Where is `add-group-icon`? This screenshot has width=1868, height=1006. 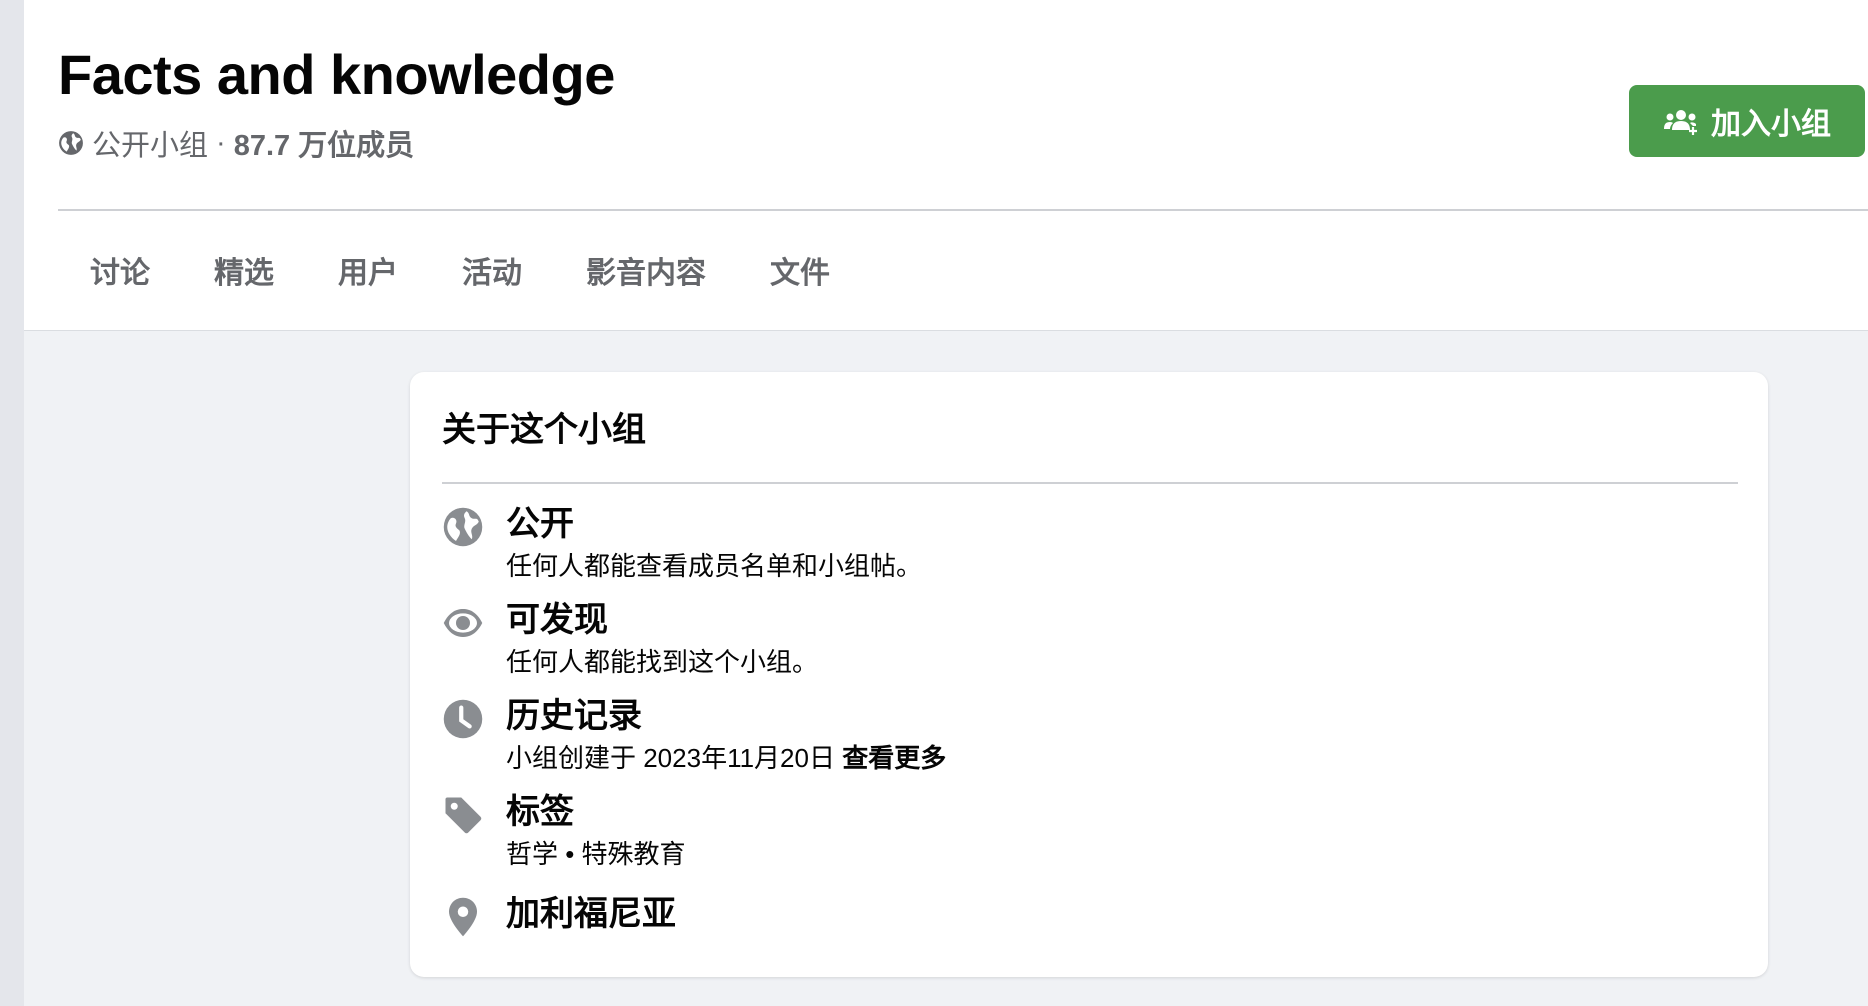
add-group-icon is located at coordinates (1680, 122).